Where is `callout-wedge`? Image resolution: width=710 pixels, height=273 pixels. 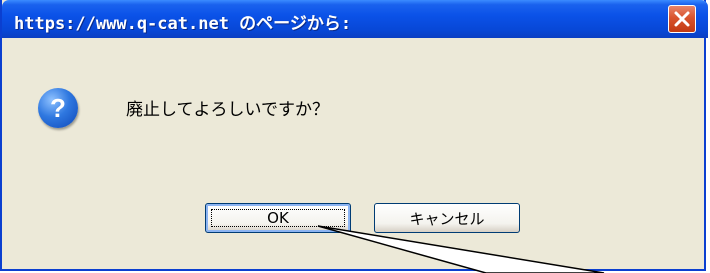
callout-wedge is located at coordinates (461, 249).